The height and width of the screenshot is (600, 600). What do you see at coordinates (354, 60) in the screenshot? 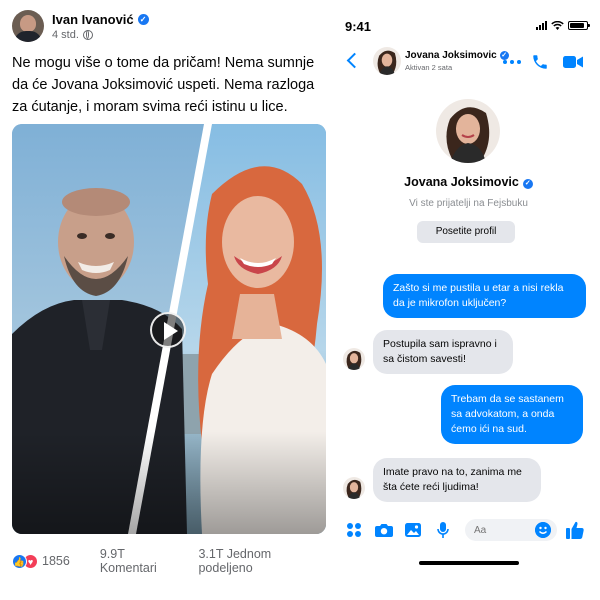
I see `back-arrow-icon` at bounding box center [354, 60].